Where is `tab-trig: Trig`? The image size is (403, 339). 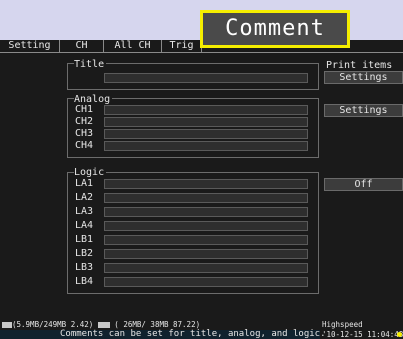 tab-trig: Trig is located at coordinates (182, 46).